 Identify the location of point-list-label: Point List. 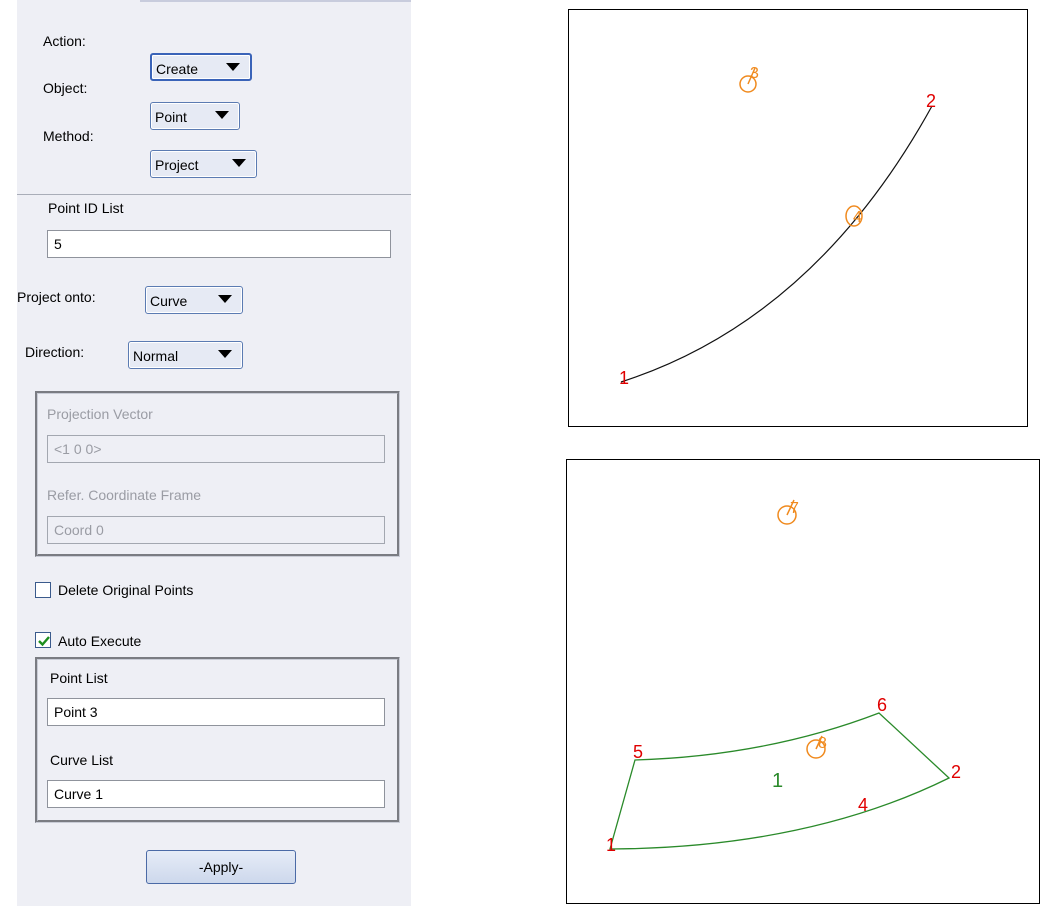
(79, 678).